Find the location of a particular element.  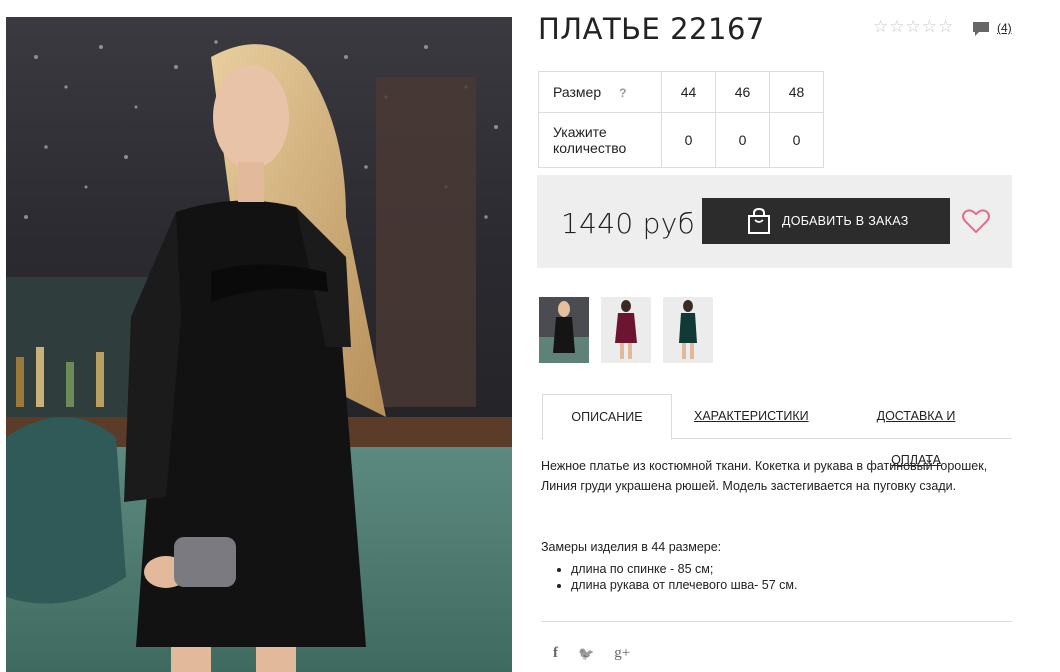

add-to-order-button: ДОБАВИТЬ В ЗАКАЗ is located at coordinates (826, 221).